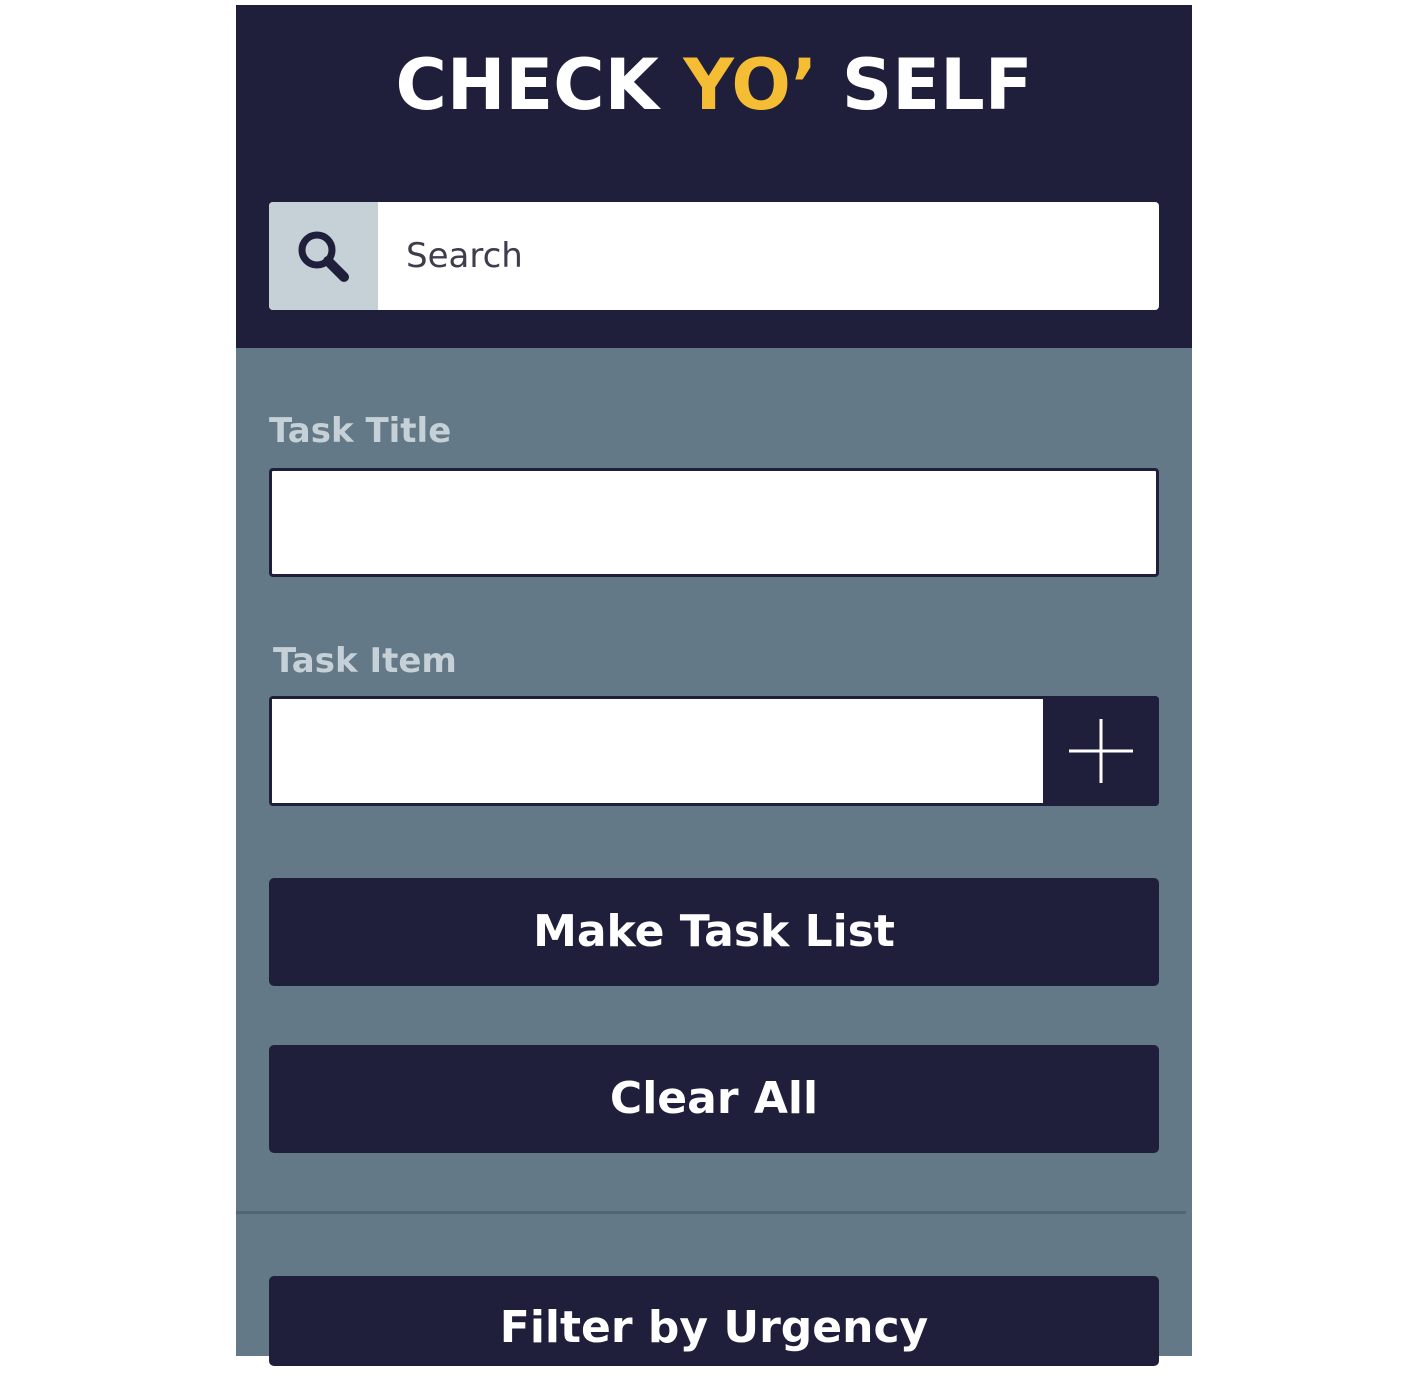  What do you see at coordinates (365, 661) in the screenshot?
I see `task-item-label: Task Item` at bounding box center [365, 661].